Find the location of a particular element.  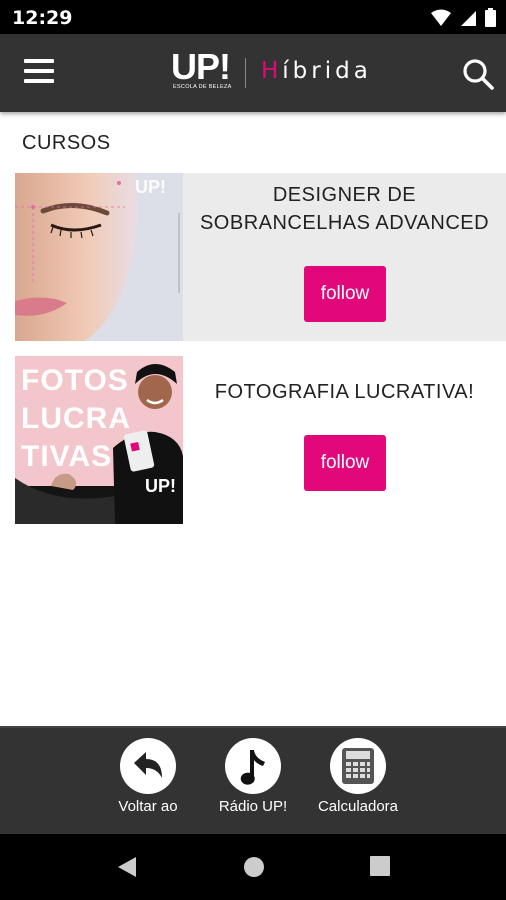

search-button is located at coordinates (478, 74).